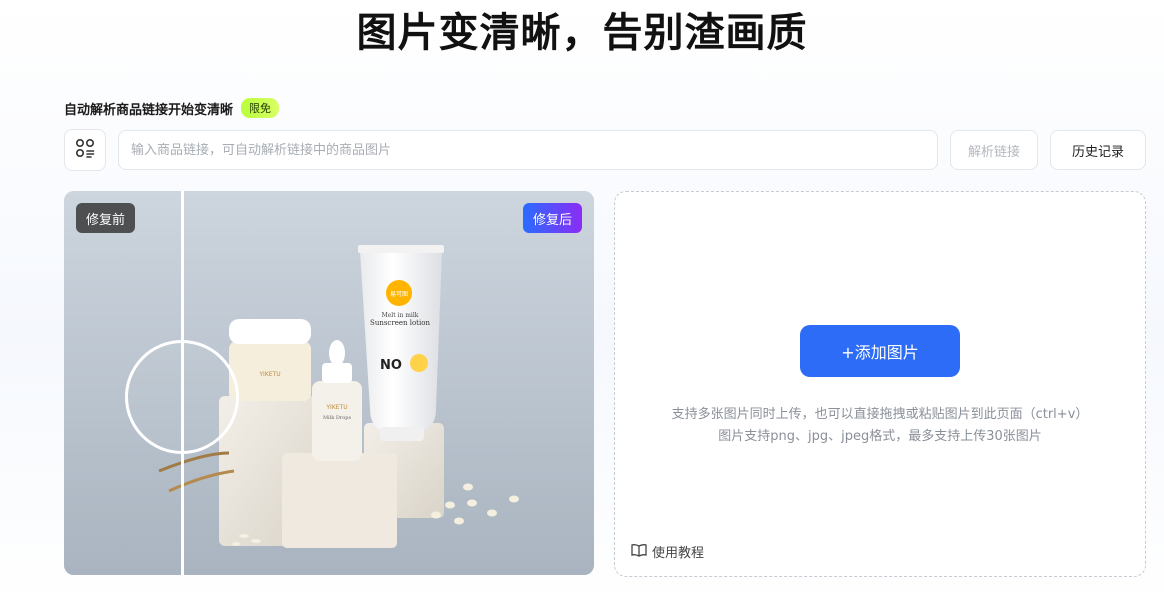  I want to click on history-button: 历史记录, so click(1098, 150).